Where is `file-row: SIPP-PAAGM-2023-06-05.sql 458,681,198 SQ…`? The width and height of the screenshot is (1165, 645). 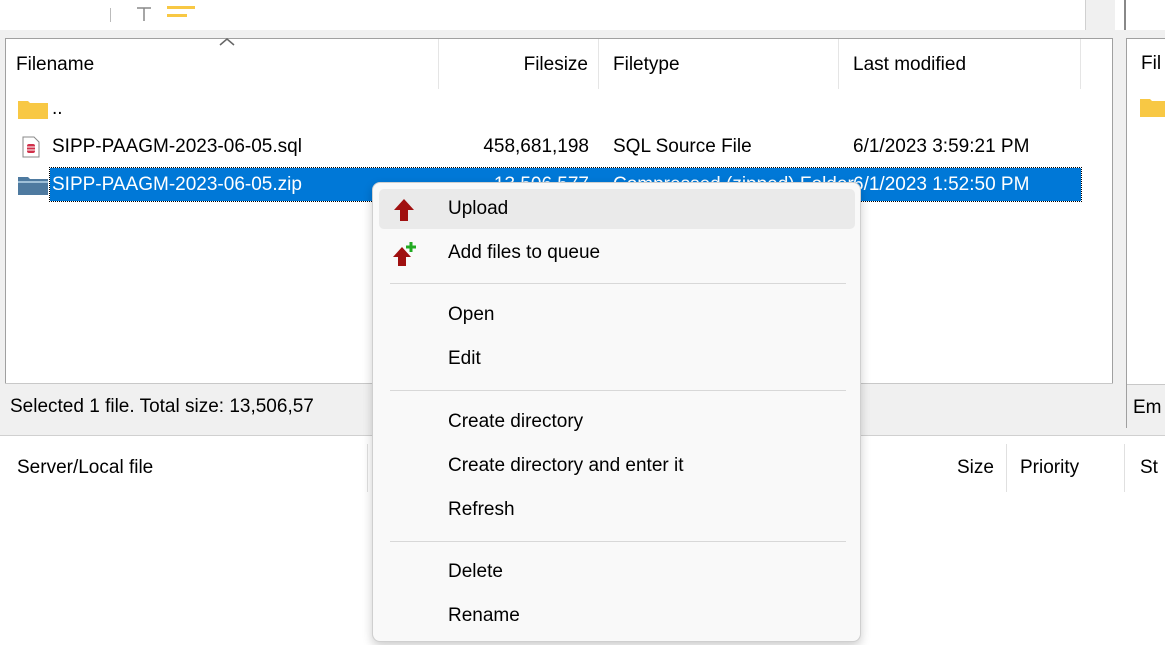
file-row: SIPP-PAAGM-2023-06-05.sql 458,681,198 SQ… is located at coordinates (543, 147).